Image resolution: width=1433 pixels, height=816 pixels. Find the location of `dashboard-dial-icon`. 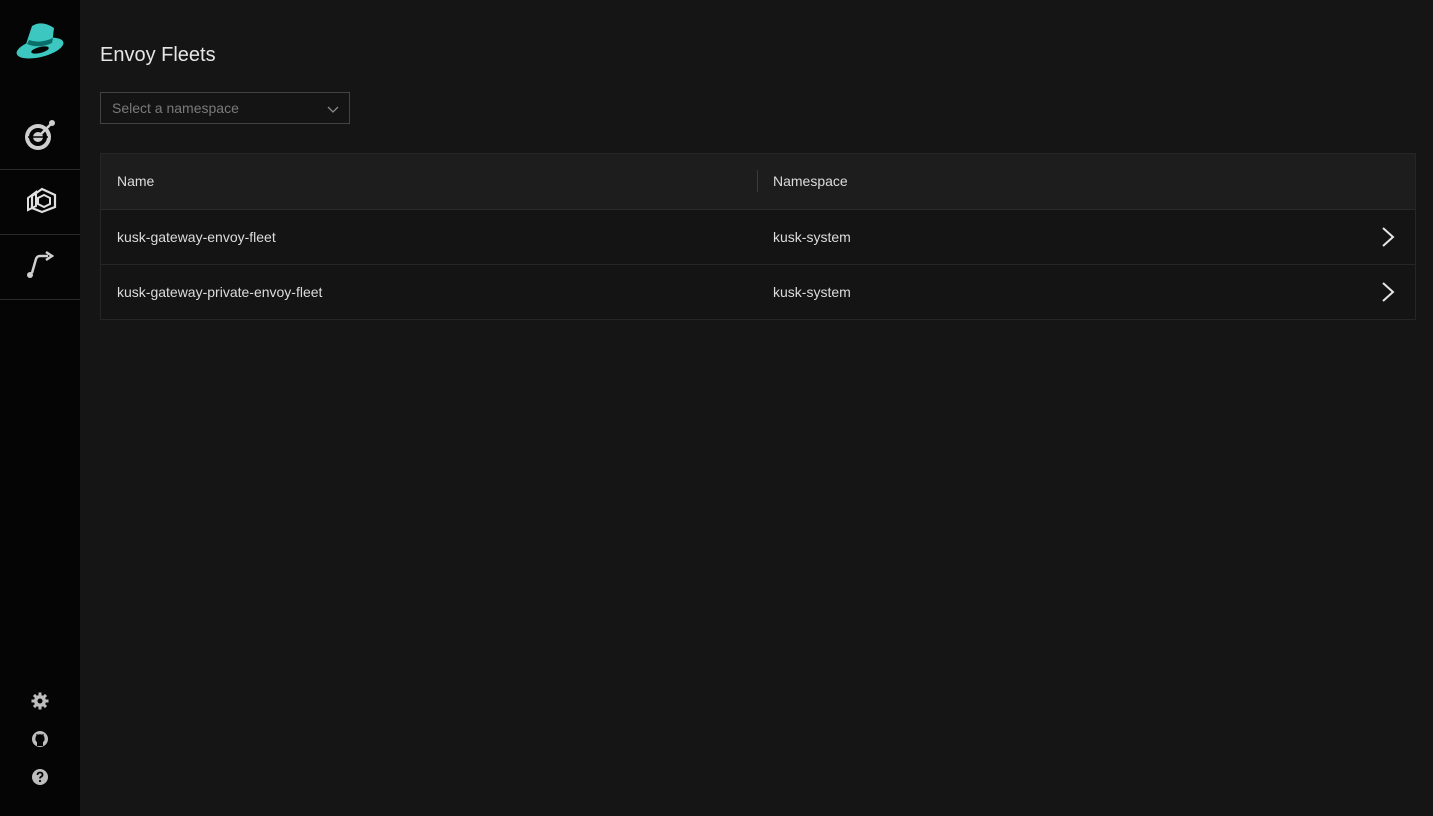

dashboard-dial-icon is located at coordinates (40, 137).